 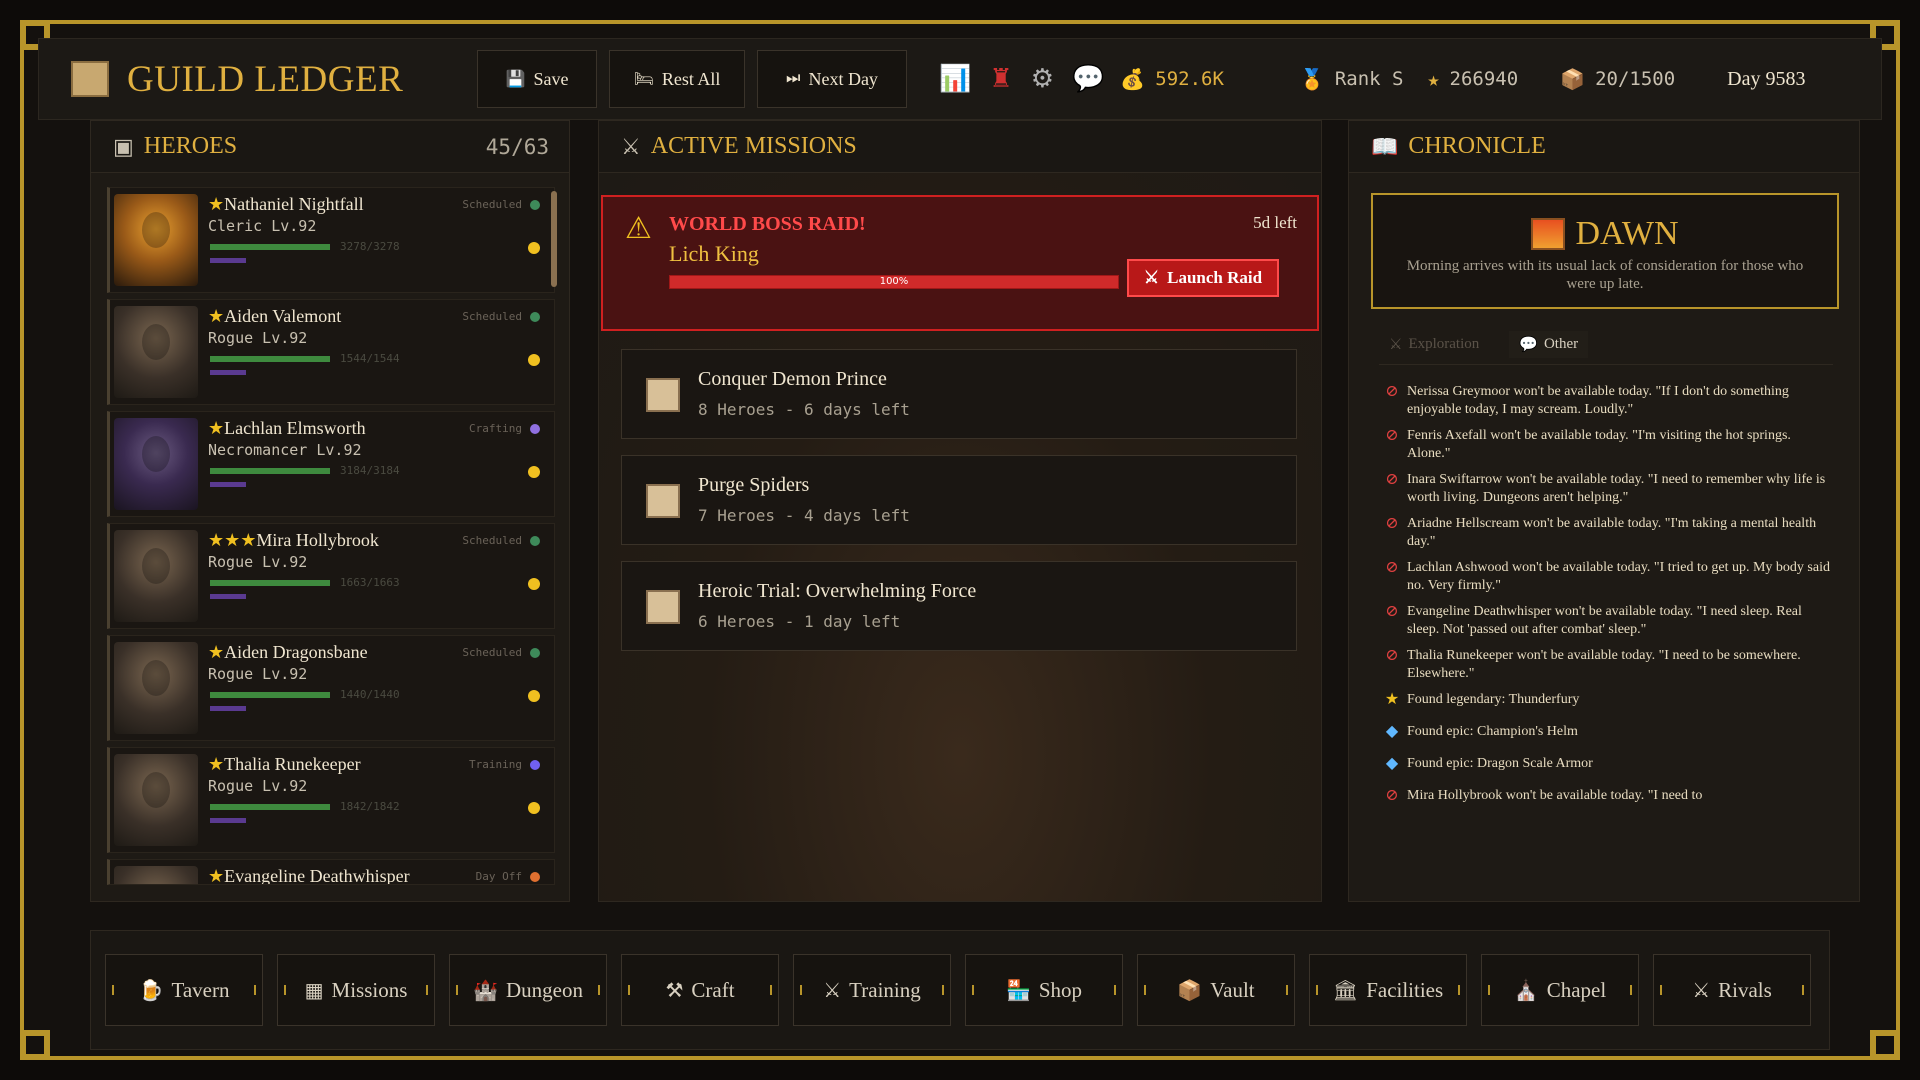 What do you see at coordinates (804, 515) in the screenshot?
I see `mission-details: 7 Heroes - 4 days left` at bounding box center [804, 515].